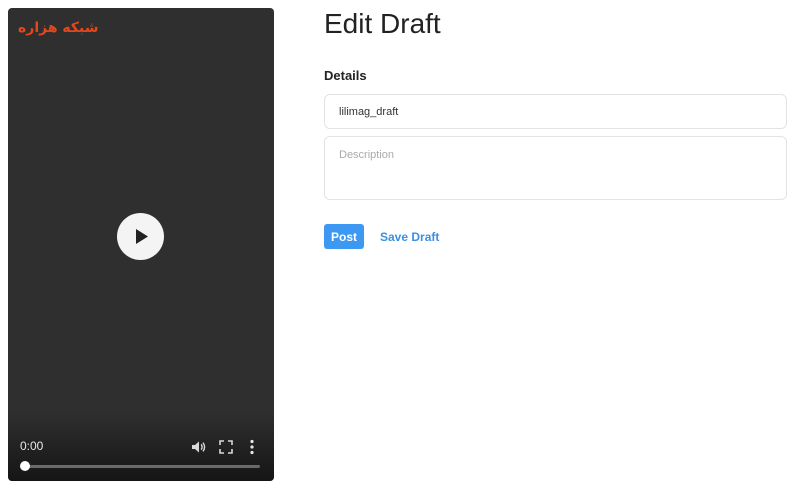 This screenshot has height=488, width=800. I want to click on page-title: Edit Draft, so click(382, 23).